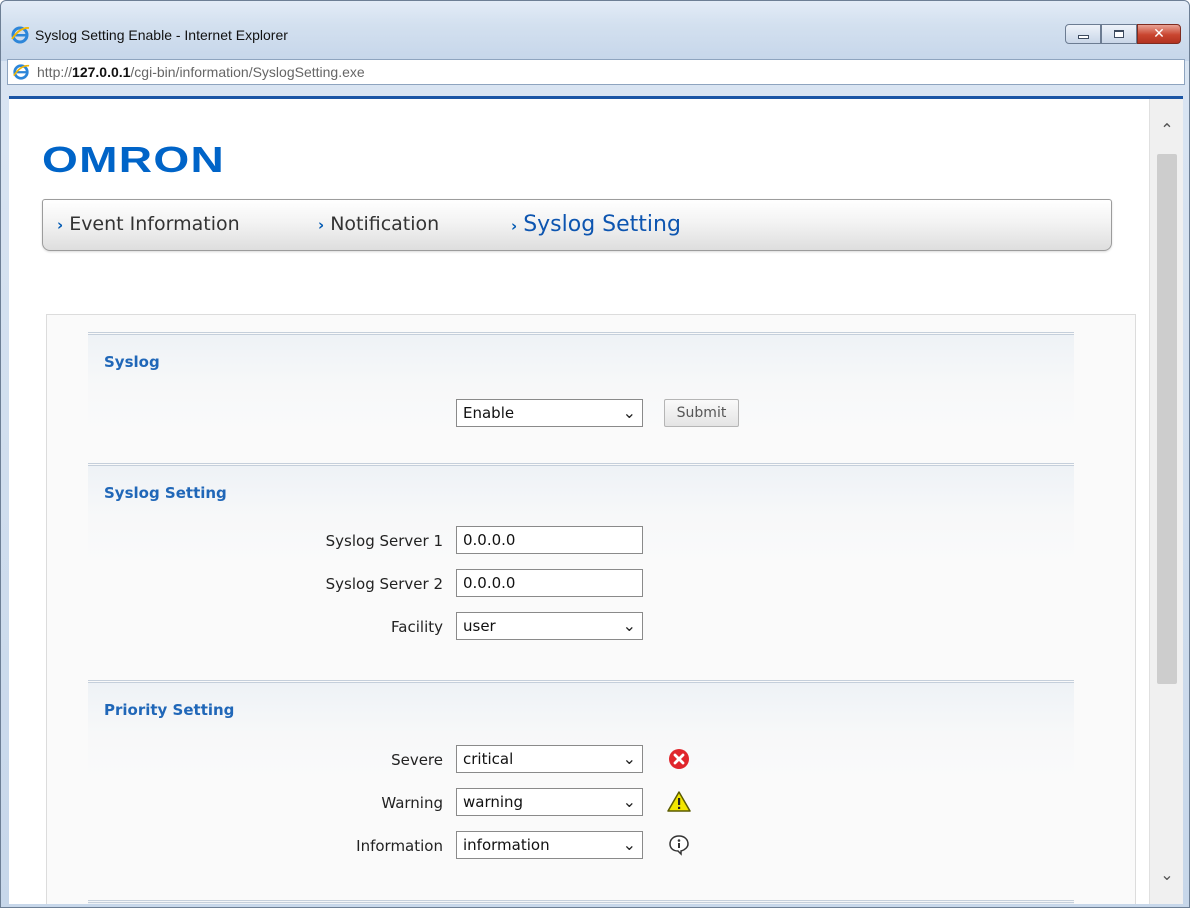  Describe the element at coordinates (169, 710) in the screenshot. I see `priority-setting-section-title: Priority Setting` at that location.